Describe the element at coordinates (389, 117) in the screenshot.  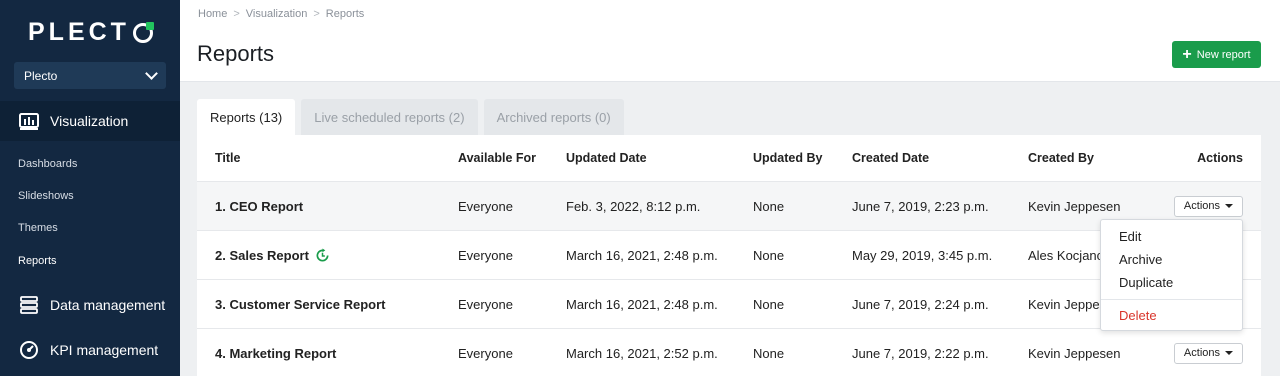
I see `tab-live-scheduled-reports: Live scheduled reports (2)` at that location.